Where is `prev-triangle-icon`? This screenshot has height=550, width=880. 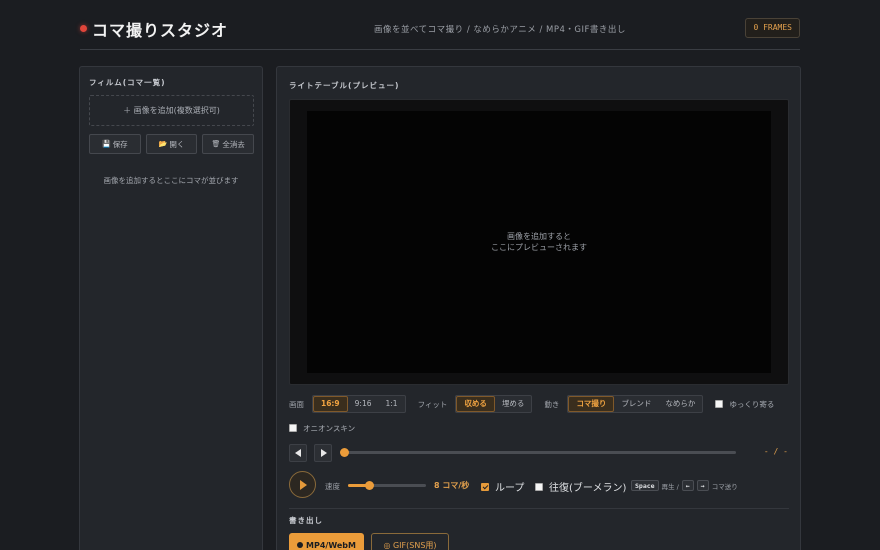
prev-triangle-icon is located at coordinates (298, 453).